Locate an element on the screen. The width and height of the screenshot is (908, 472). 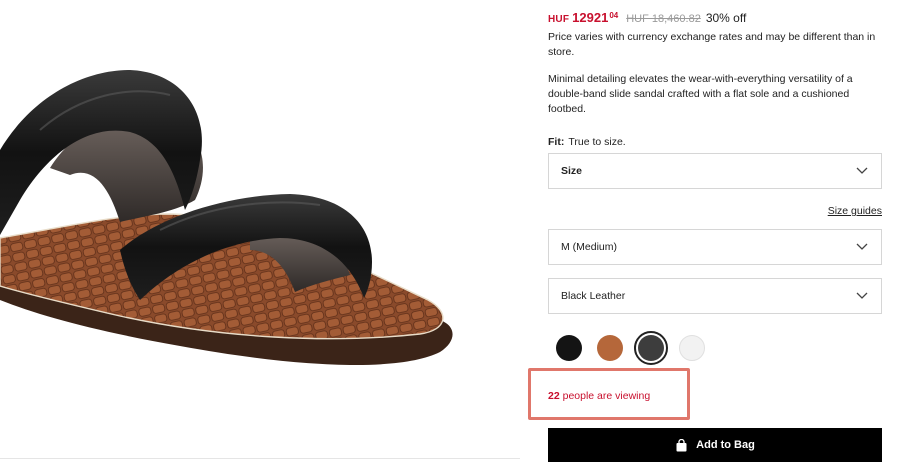
color-swatch-tan is located at coordinates (610, 348).